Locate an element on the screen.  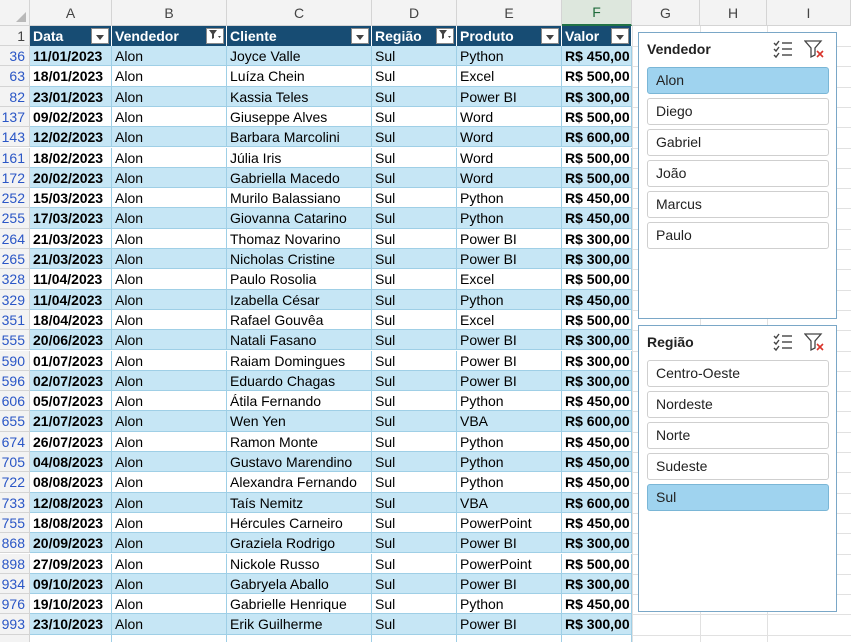
cell-cliente: Thomaz Novarino is located at coordinates (299, 238).